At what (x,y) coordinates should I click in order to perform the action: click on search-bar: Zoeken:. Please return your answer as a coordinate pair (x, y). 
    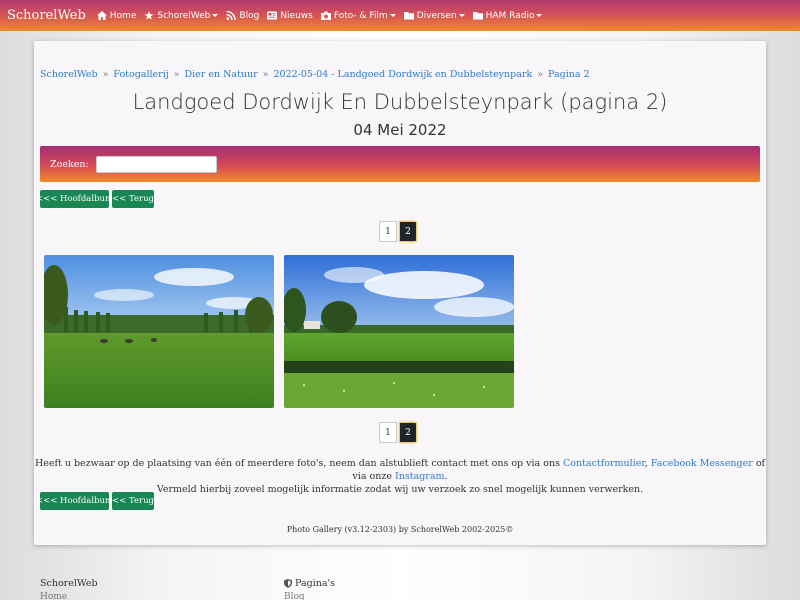
    Looking at the image, I should click on (400, 164).